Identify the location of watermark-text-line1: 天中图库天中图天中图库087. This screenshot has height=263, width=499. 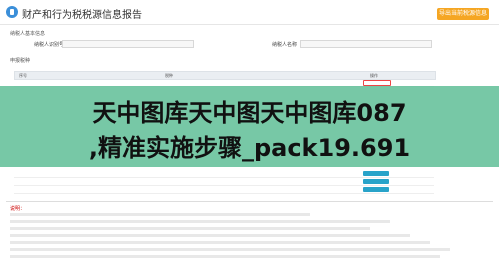
(249, 113).